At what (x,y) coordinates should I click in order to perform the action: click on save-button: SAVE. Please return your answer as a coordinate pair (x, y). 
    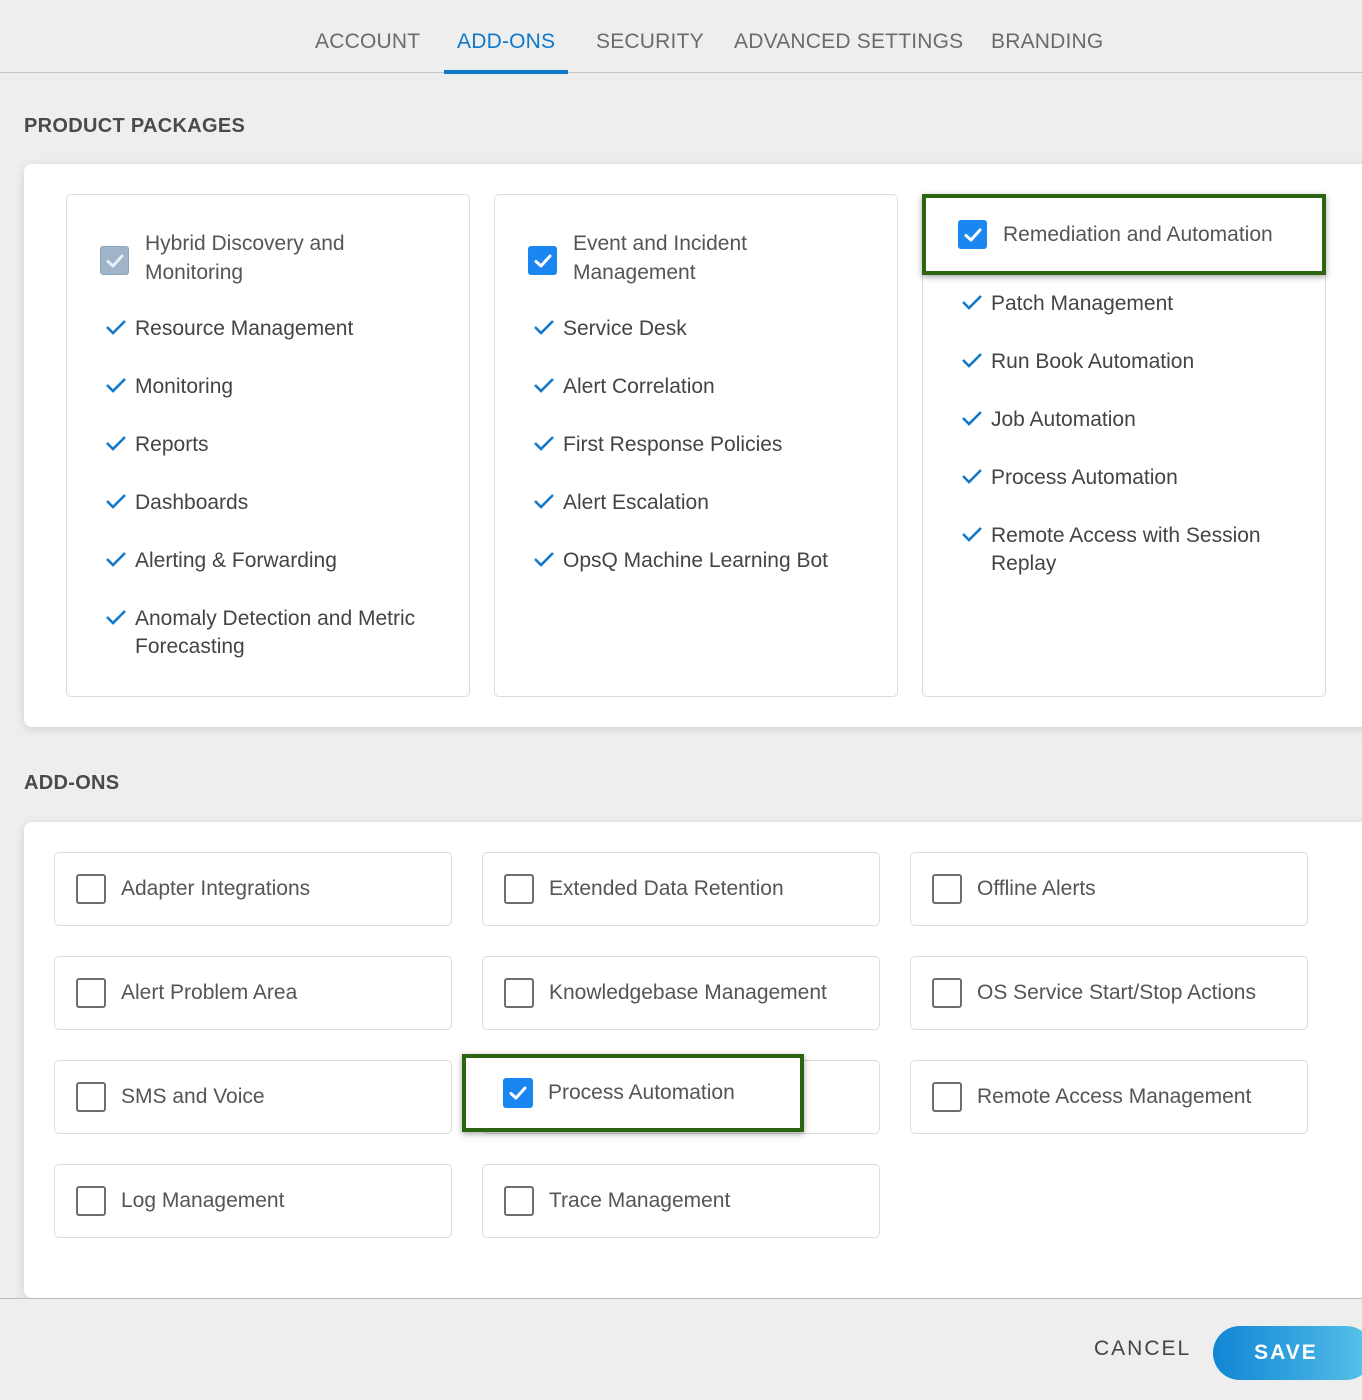
    Looking at the image, I should click on (1287, 1353).